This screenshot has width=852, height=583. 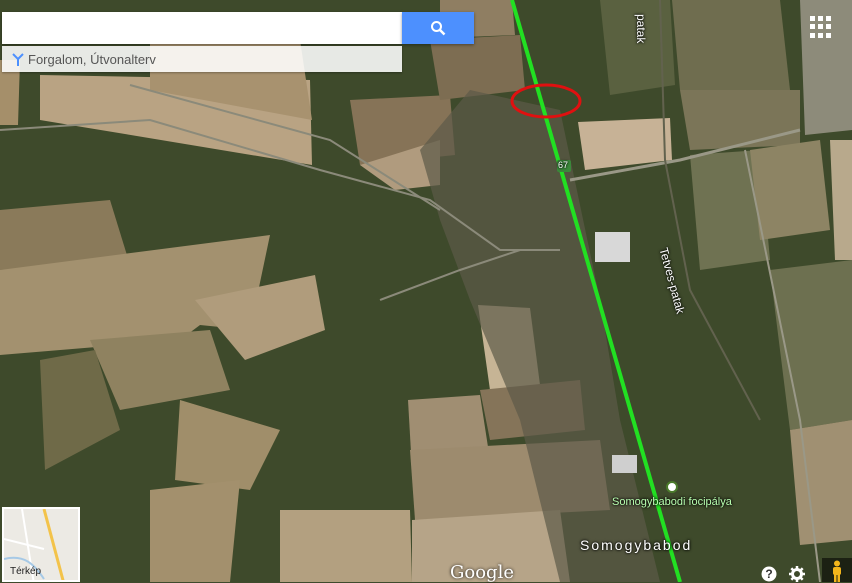 I want to click on search-icon, so click(x=438, y=28).